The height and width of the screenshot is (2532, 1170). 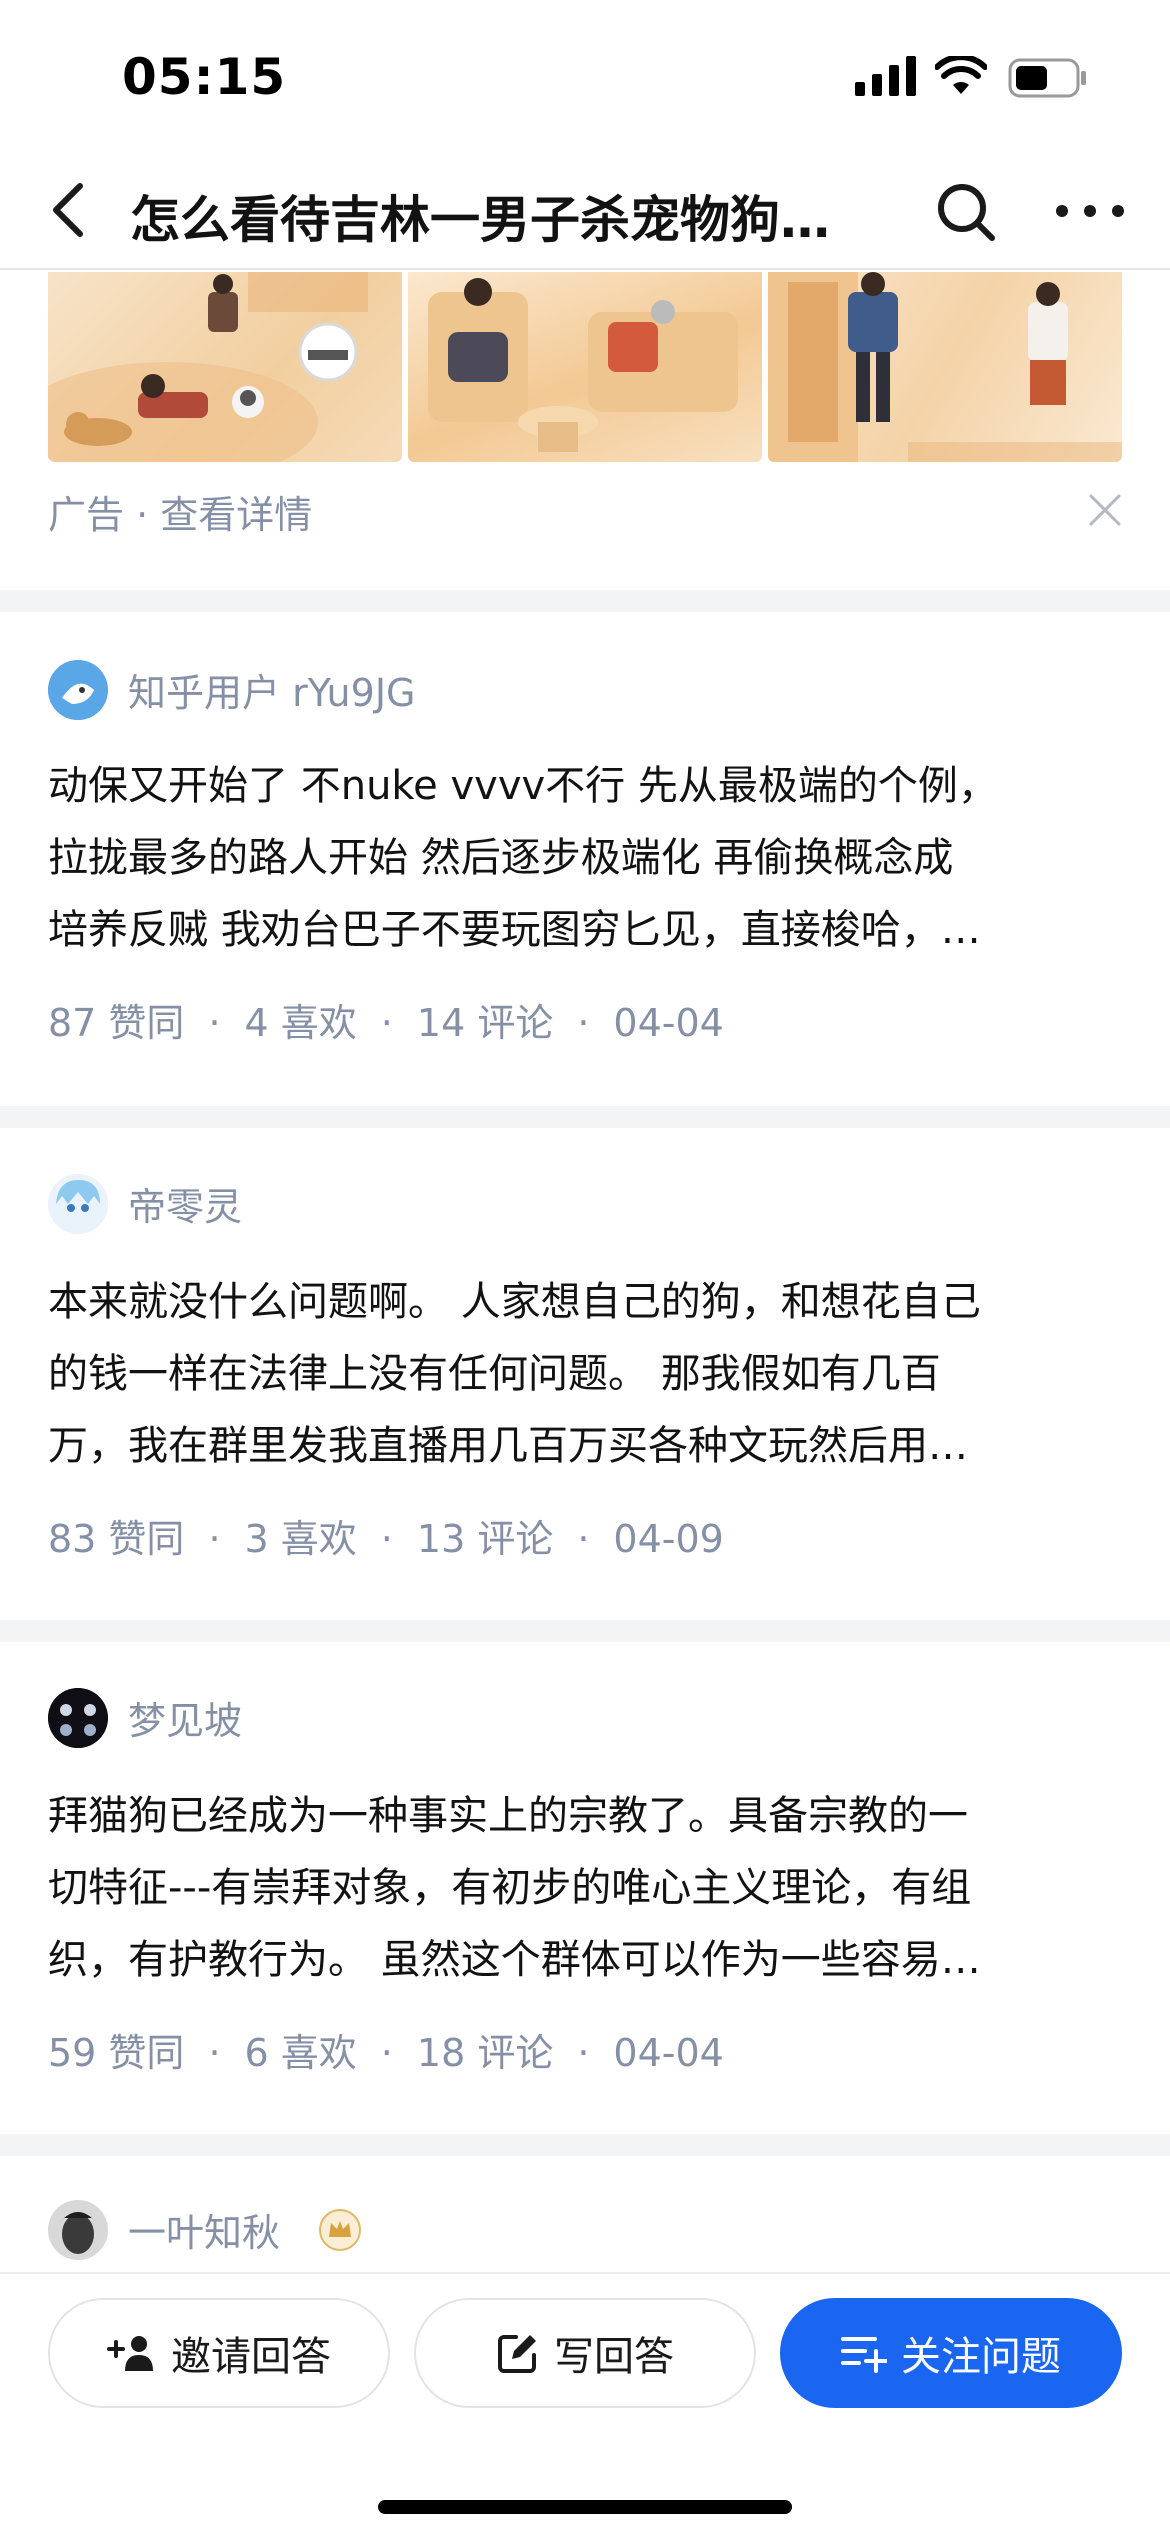 What do you see at coordinates (386, 2053) in the screenshot?
I see `answer-meta: 59 赞同 · 6 喜欢 · 18 评论 · 04-04` at bounding box center [386, 2053].